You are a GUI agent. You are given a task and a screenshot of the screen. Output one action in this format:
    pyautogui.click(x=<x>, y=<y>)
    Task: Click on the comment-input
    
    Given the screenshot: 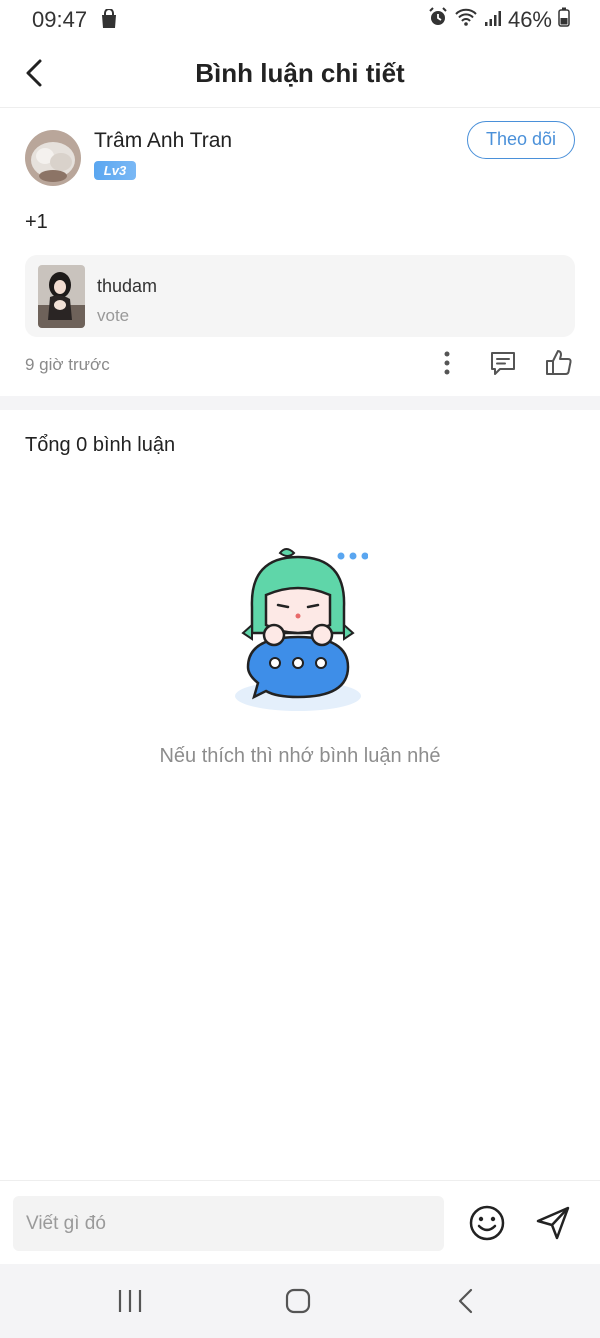 What is the action you would take?
    pyautogui.click(x=228, y=1223)
    